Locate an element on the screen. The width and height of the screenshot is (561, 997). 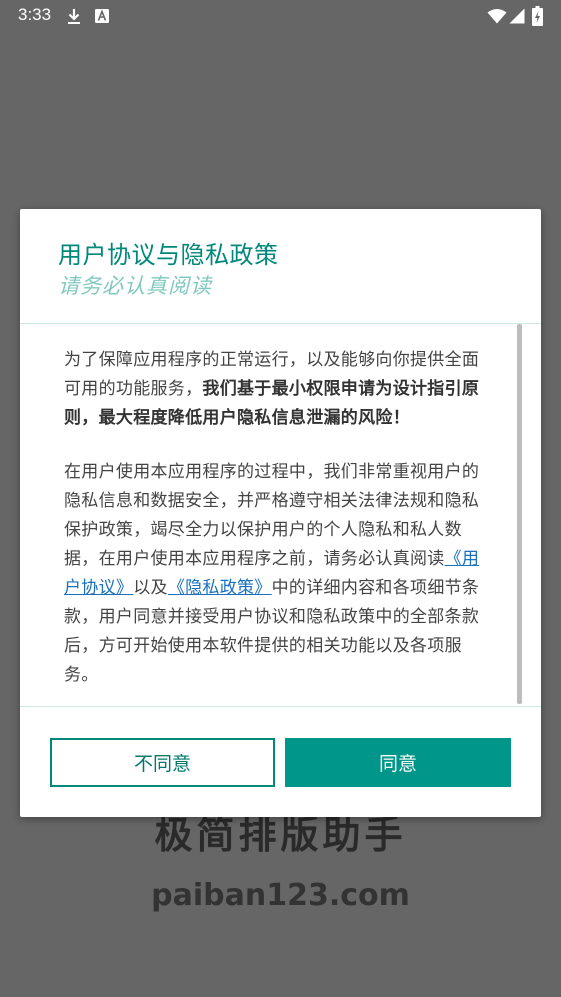
download-icon is located at coordinates (74, 16).